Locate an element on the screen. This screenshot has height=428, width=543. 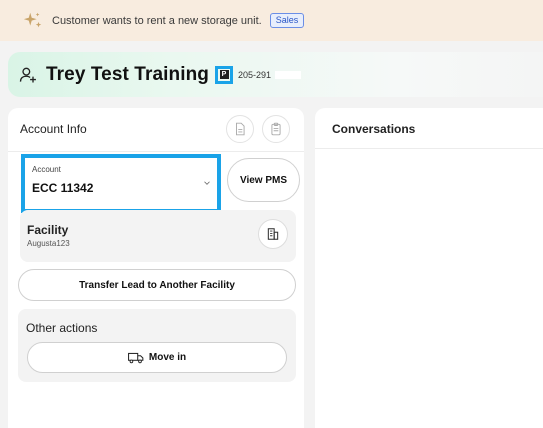
flag-icon: P is located at coordinates (224, 74).